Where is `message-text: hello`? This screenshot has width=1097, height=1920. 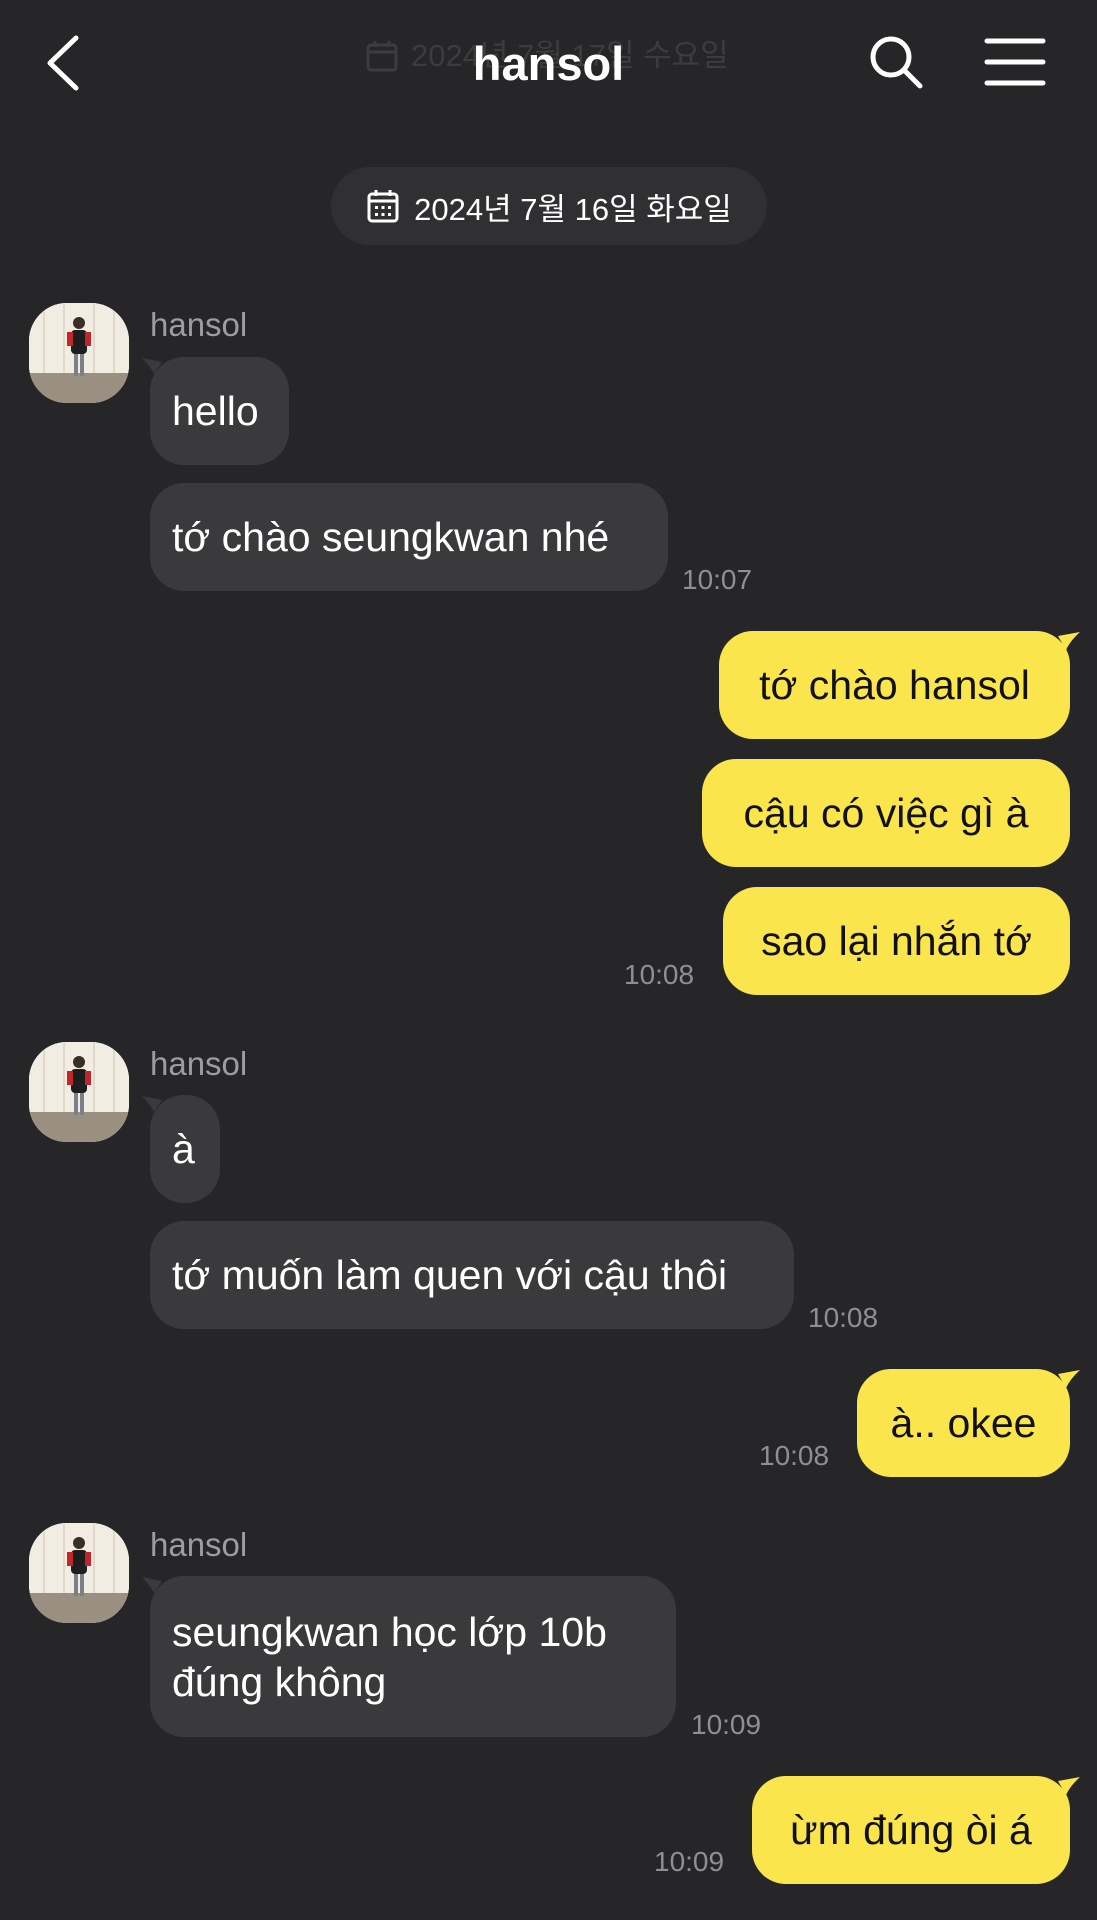
message-text: hello is located at coordinates (215, 411).